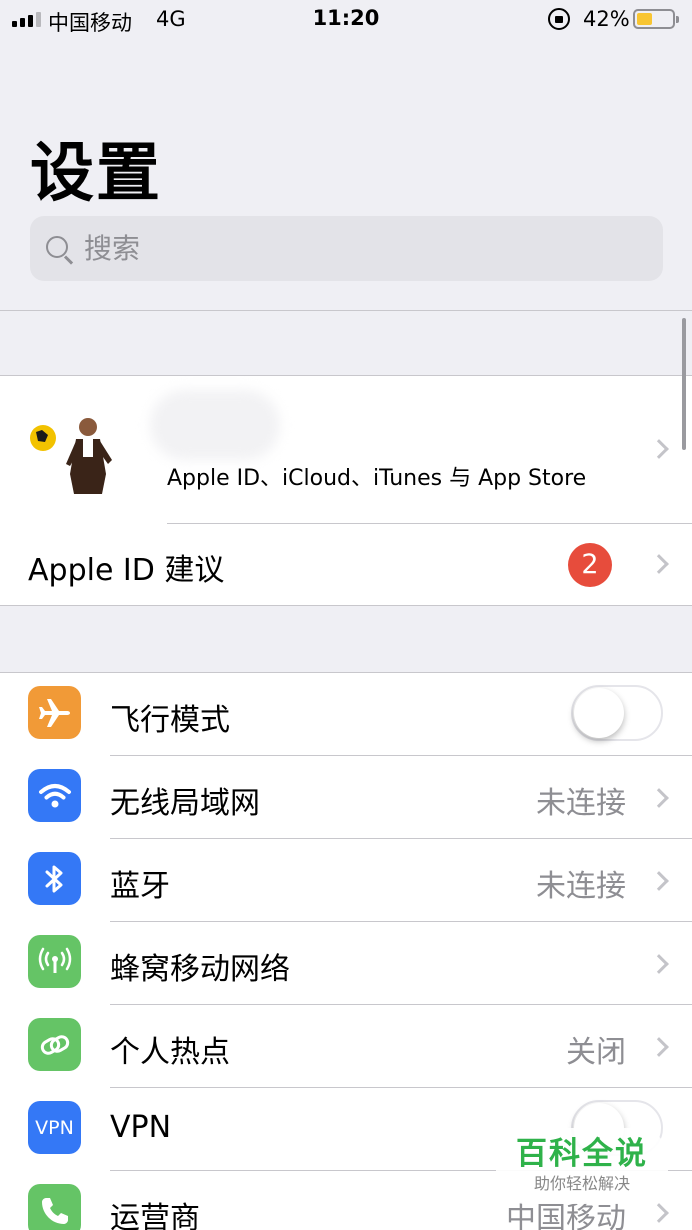 The image size is (692, 1230). Describe the element at coordinates (54, 712) in the screenshot. I see `airplane-icon` at that location.